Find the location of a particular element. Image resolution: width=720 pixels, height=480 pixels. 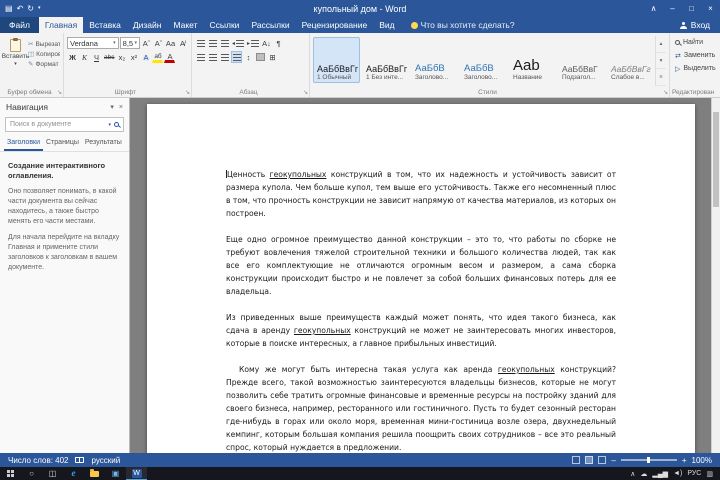

decrease-indent-button: ◂ is located at coordinates (238, 43).